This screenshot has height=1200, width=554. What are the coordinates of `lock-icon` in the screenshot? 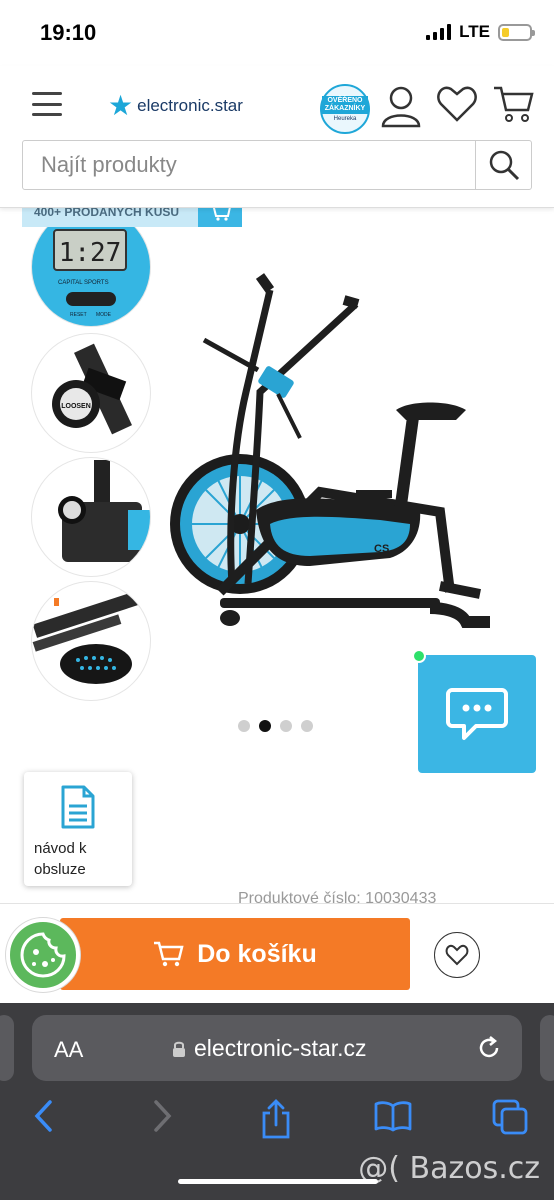 It's located at (179, 1049).